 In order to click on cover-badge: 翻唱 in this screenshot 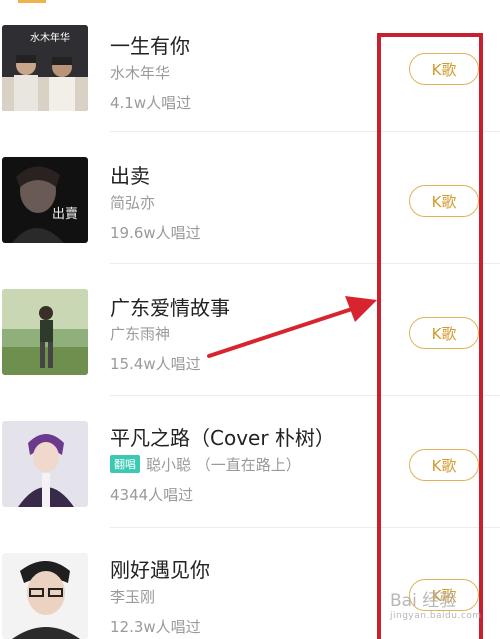, I will do `click(125, 464)`.